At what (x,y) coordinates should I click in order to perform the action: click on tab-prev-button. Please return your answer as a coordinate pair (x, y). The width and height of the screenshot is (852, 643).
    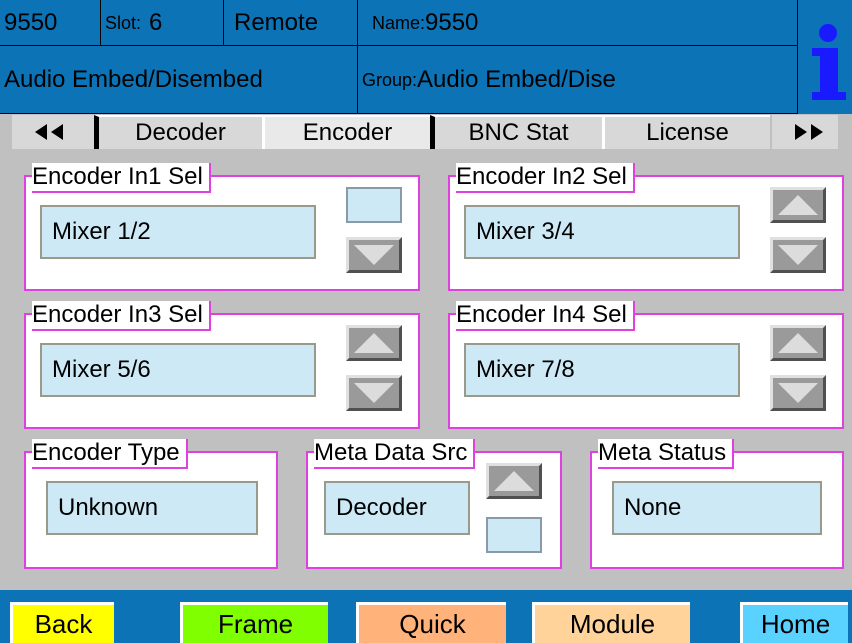
    Looking at the image, I should click on (53, 132).